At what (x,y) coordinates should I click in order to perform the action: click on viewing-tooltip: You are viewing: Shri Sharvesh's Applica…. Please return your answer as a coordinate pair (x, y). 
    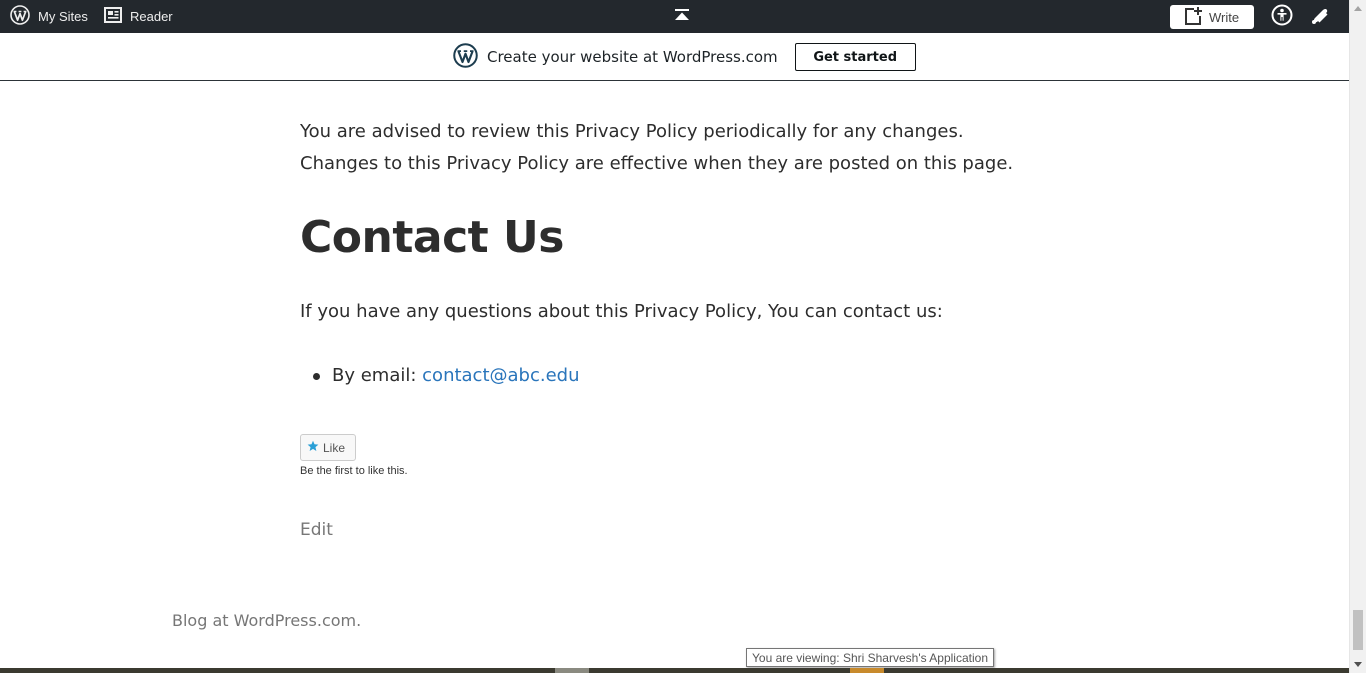
    Looking at the image, I should click on (870, 657).